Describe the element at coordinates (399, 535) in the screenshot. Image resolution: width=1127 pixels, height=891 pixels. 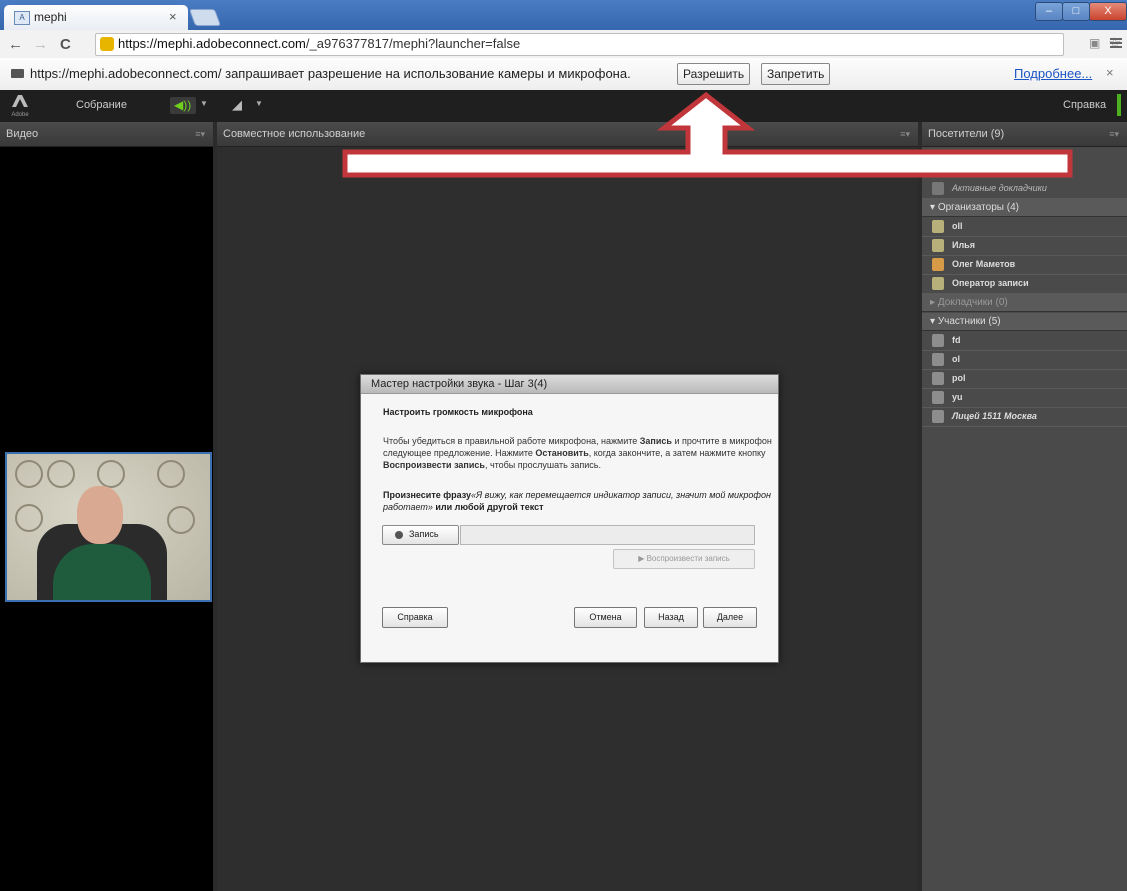
I see `record-dot-icon` at that location.